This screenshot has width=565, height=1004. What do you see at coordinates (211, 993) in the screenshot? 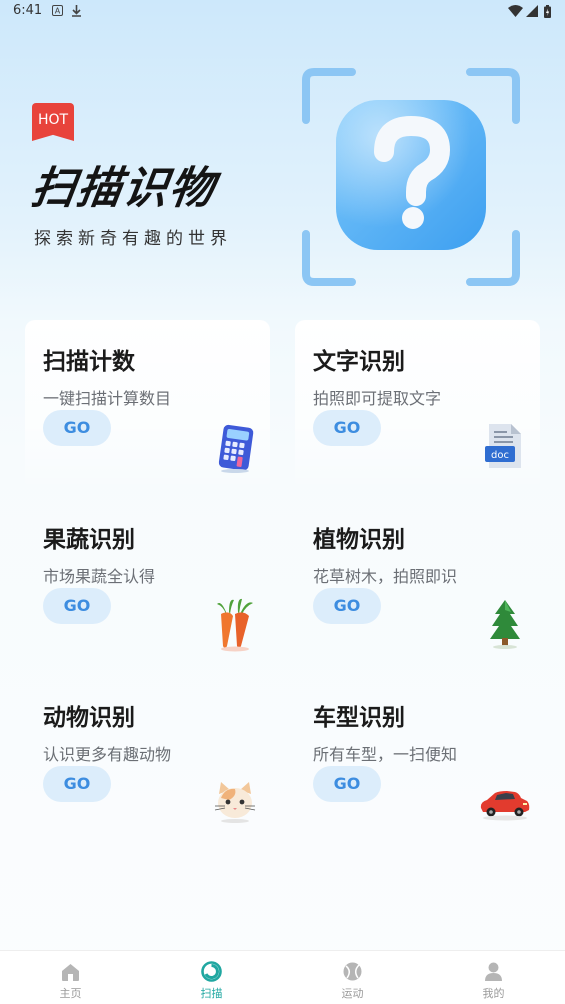
I see `nav-label: 扫描` at bounding box center [211, 993].